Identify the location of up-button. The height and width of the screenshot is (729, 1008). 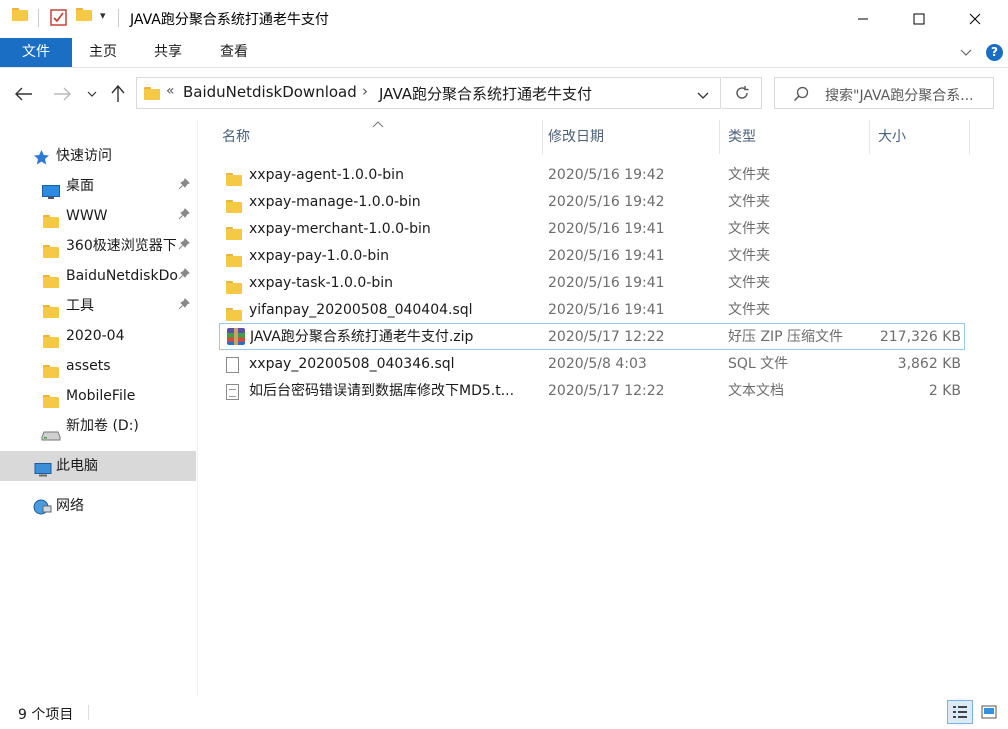
(118, 94).